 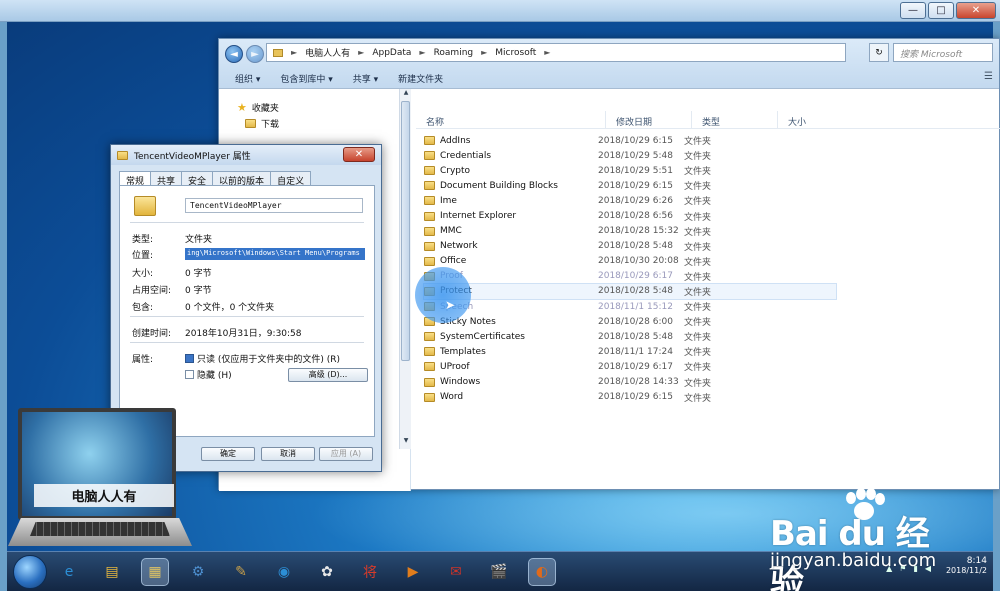 I want to click on chevron-right-icon: ►, so click(x=484, y=52).